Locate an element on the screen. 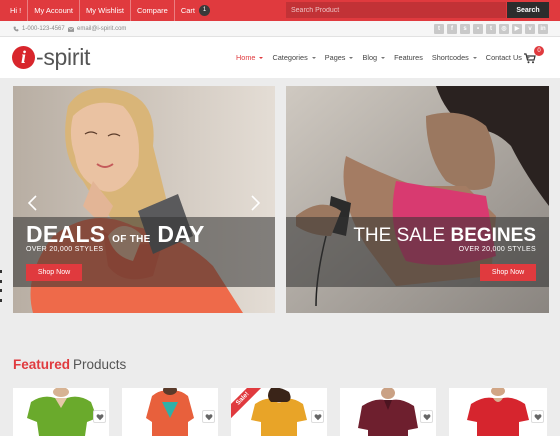  nav-features: Features is located at coordinates (408, 57).